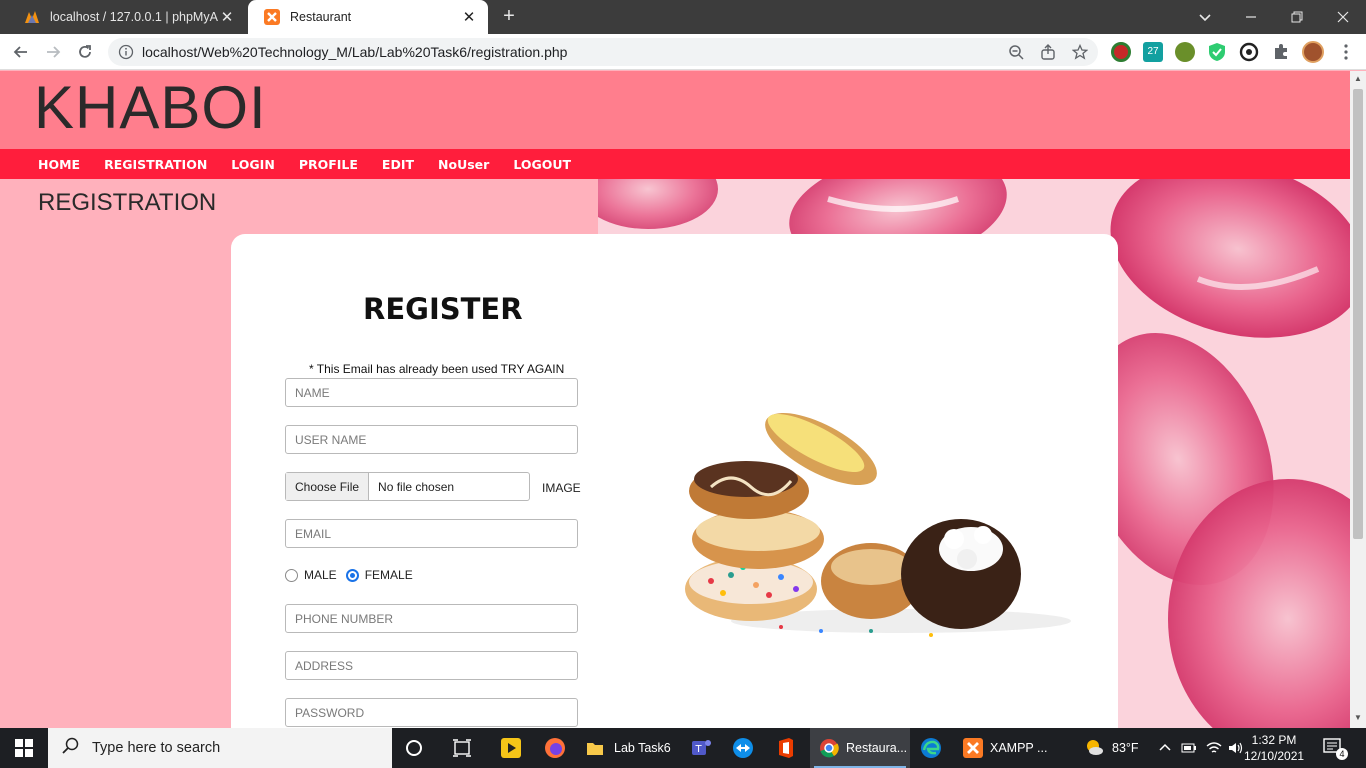  I want to click on tab-phpmyadmin: localhost / 127.0.0.1 | phpMyAdmin ✕, so click(127, 17).